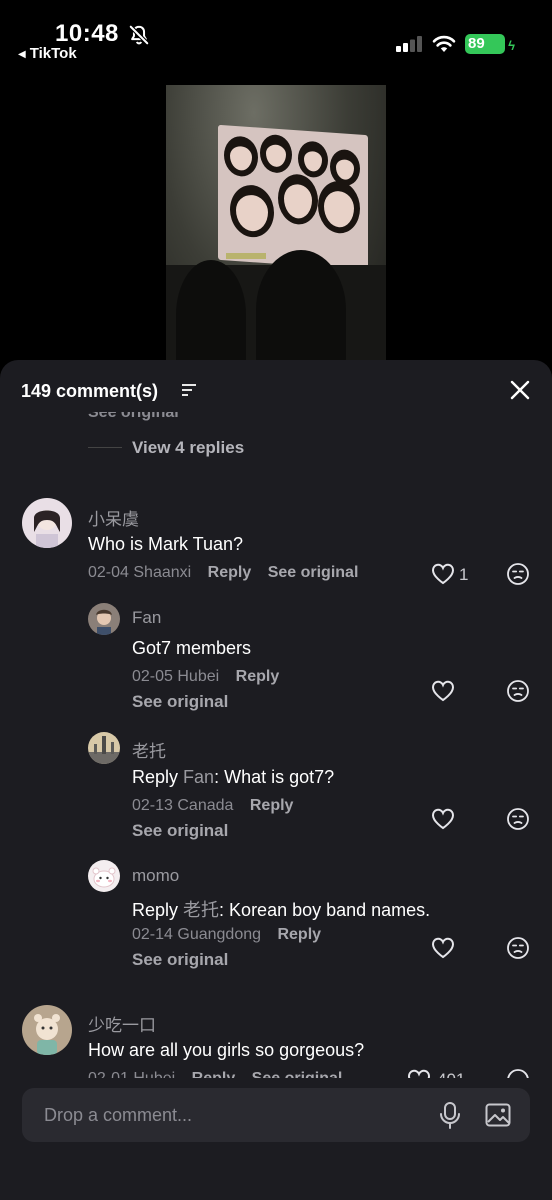 Image resolution: width=552 pixels, height=1200 pixels. What do you see at coordinates (198, 777) in the screenshot?
I see `mention-username: Fan` at bounding box center [198, 777].